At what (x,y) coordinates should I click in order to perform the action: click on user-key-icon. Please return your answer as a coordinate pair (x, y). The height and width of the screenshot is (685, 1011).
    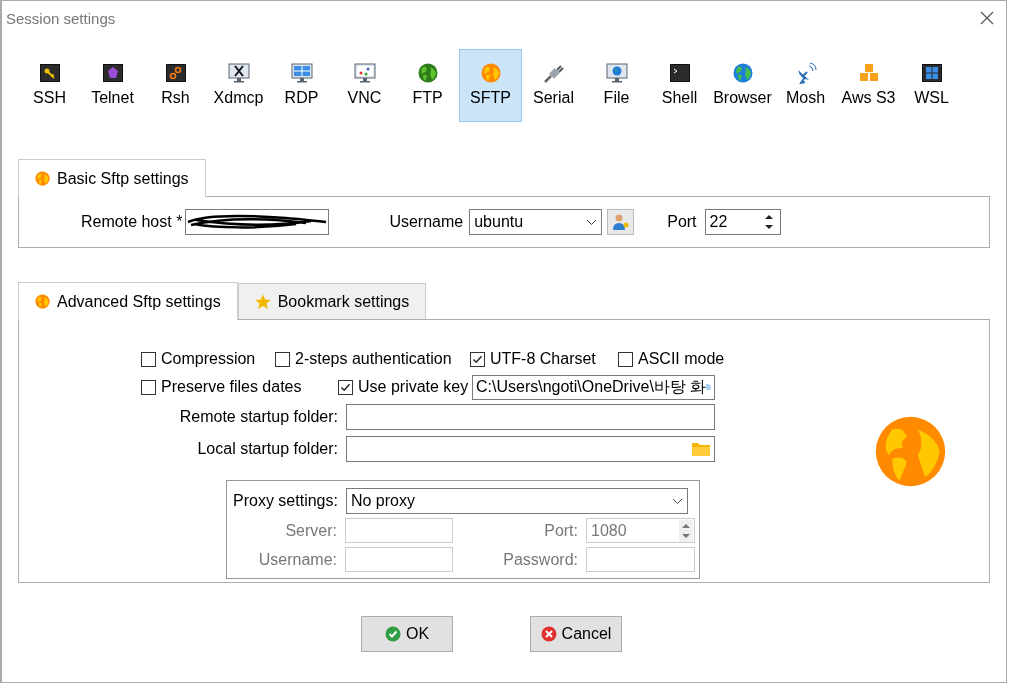
    Looking at the image, I should click on (620, 222).